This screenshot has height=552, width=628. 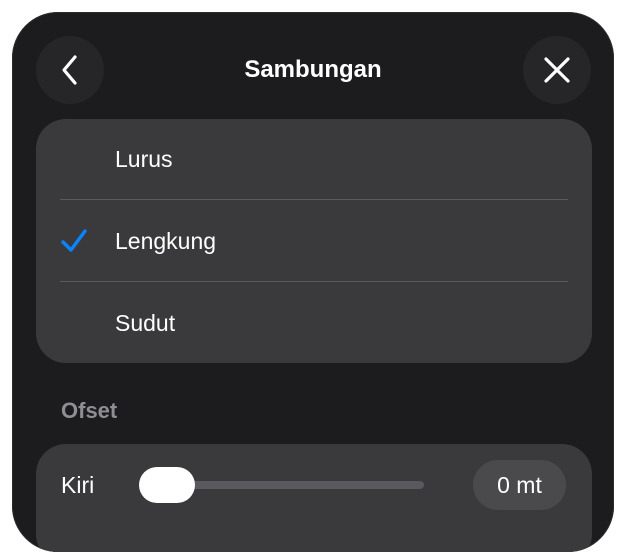 I want to click on close-button, so click(x=557, y=70).